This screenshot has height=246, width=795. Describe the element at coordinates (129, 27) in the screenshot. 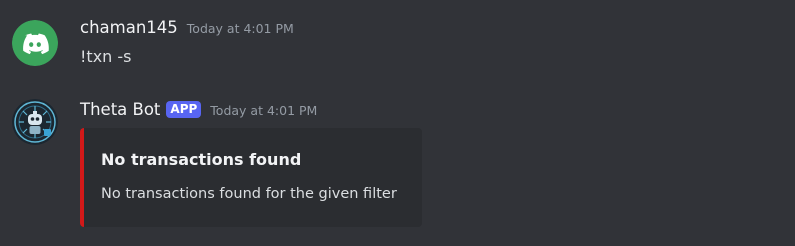

I see `username: chaman145` at that location.